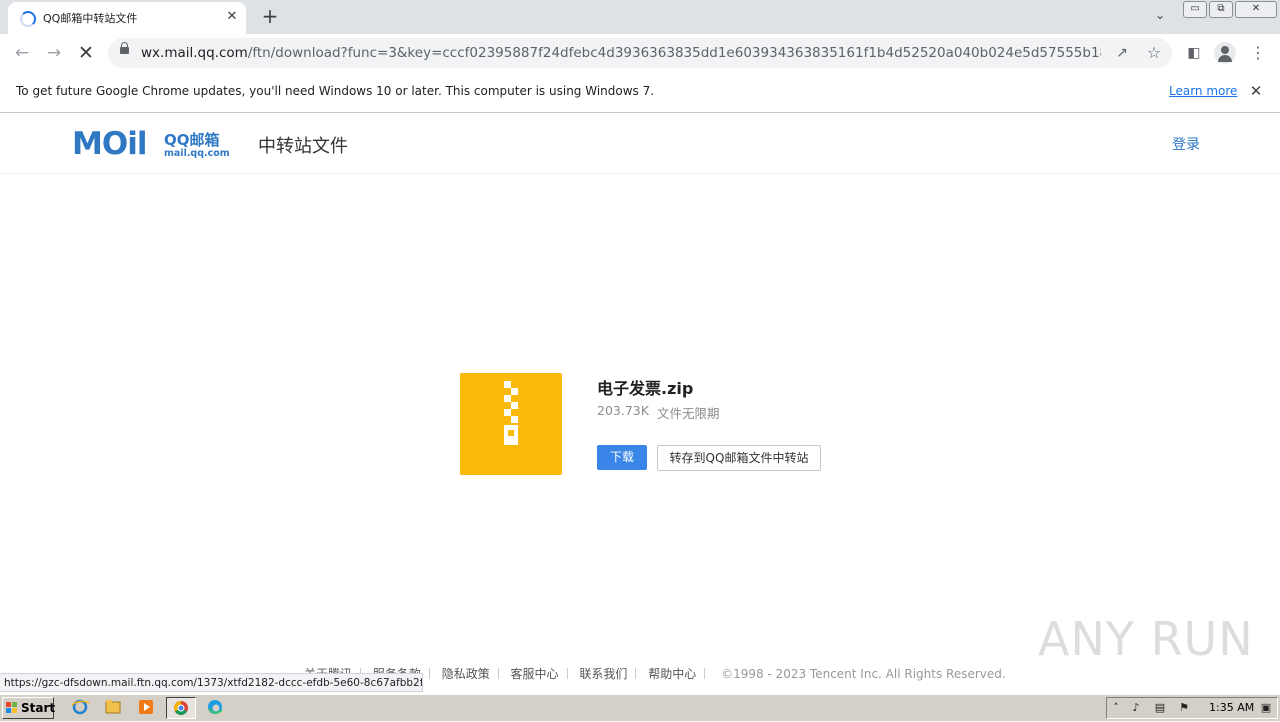  What do you see at coordinates (1195, 9) in the screenshot?
I see `minimize-button: ▭` at bounding box center [1195, 9].